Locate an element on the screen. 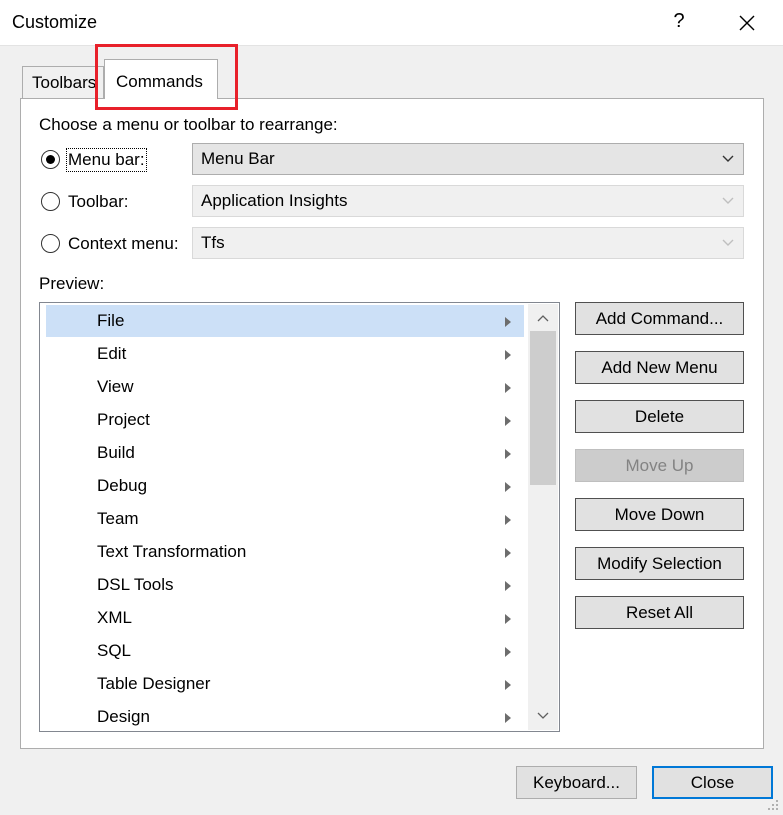 The width and height of the screenshot is (783, 815). list-item-sql: SQL is located at coordinates (285, 651).